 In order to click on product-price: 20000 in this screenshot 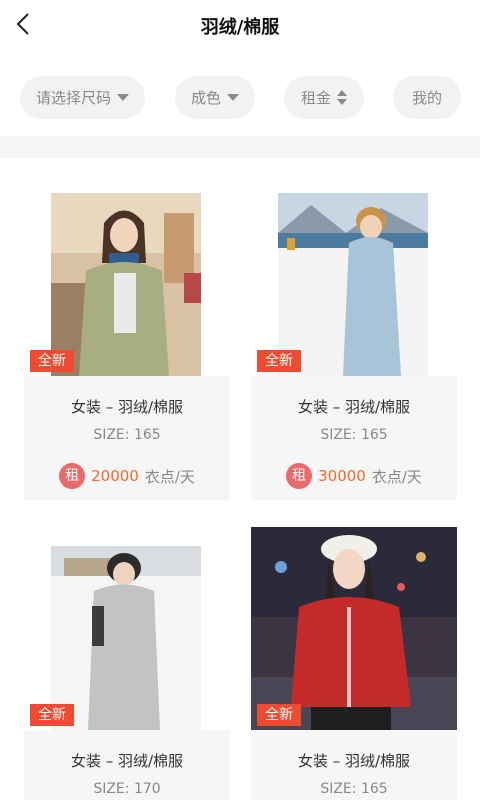, I will do `click(115, 476)`.